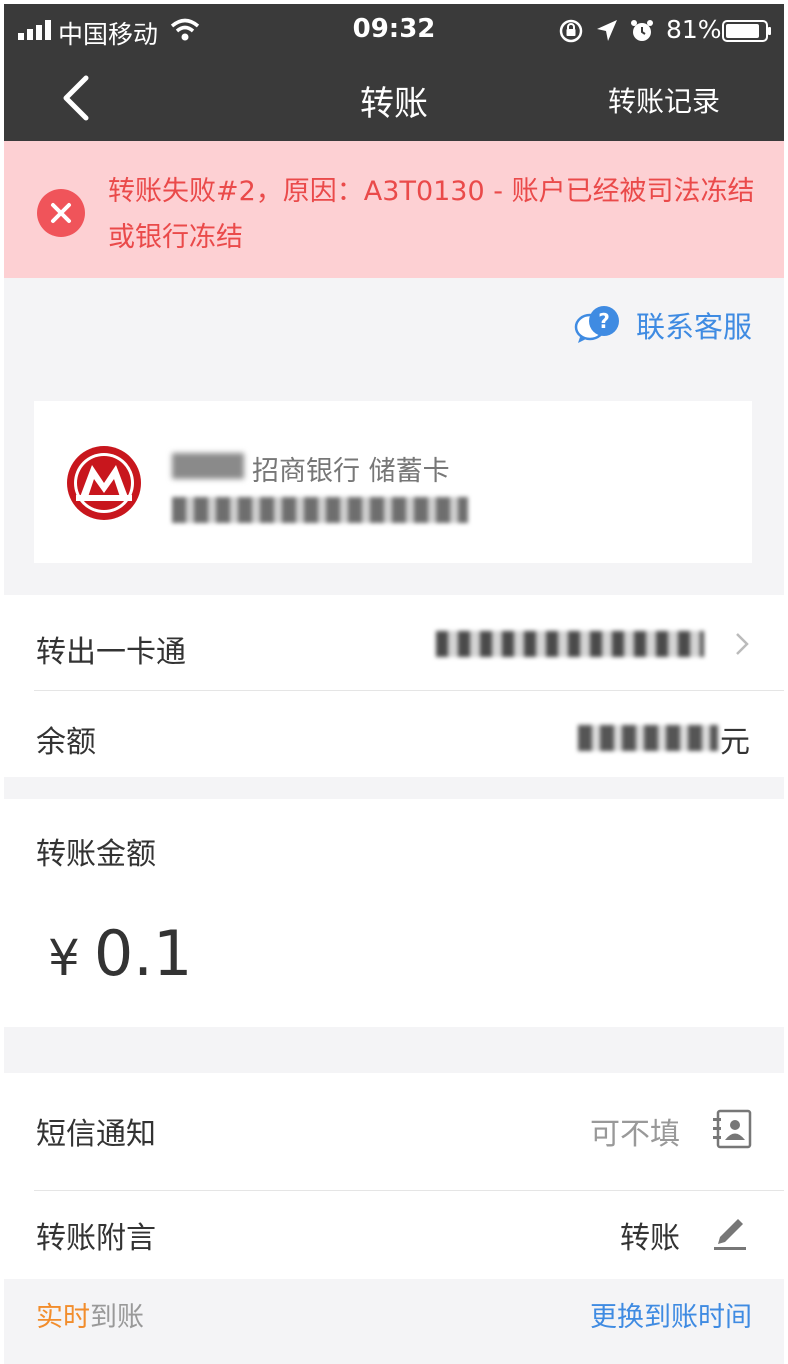 The image size is (788, 1364). I want to click on arrival-mode: 实时到账, so click(90, 1314).